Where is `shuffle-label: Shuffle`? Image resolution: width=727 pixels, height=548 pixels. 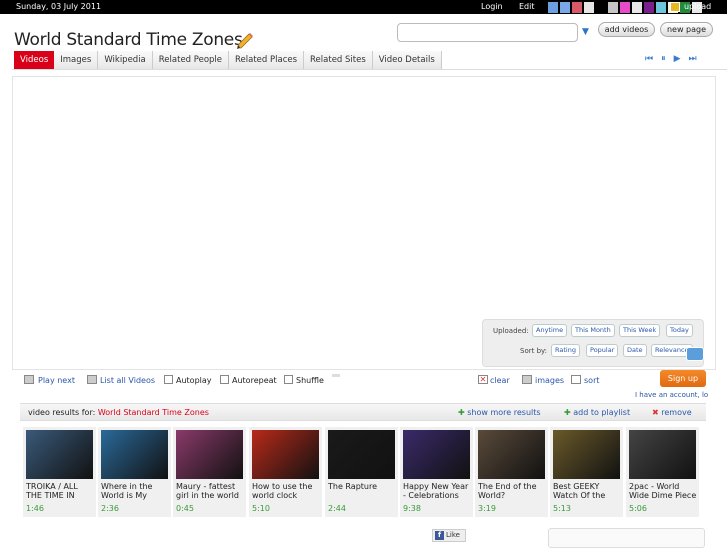
shuffle-label: Shuffle is located at coordinates (310, 380).